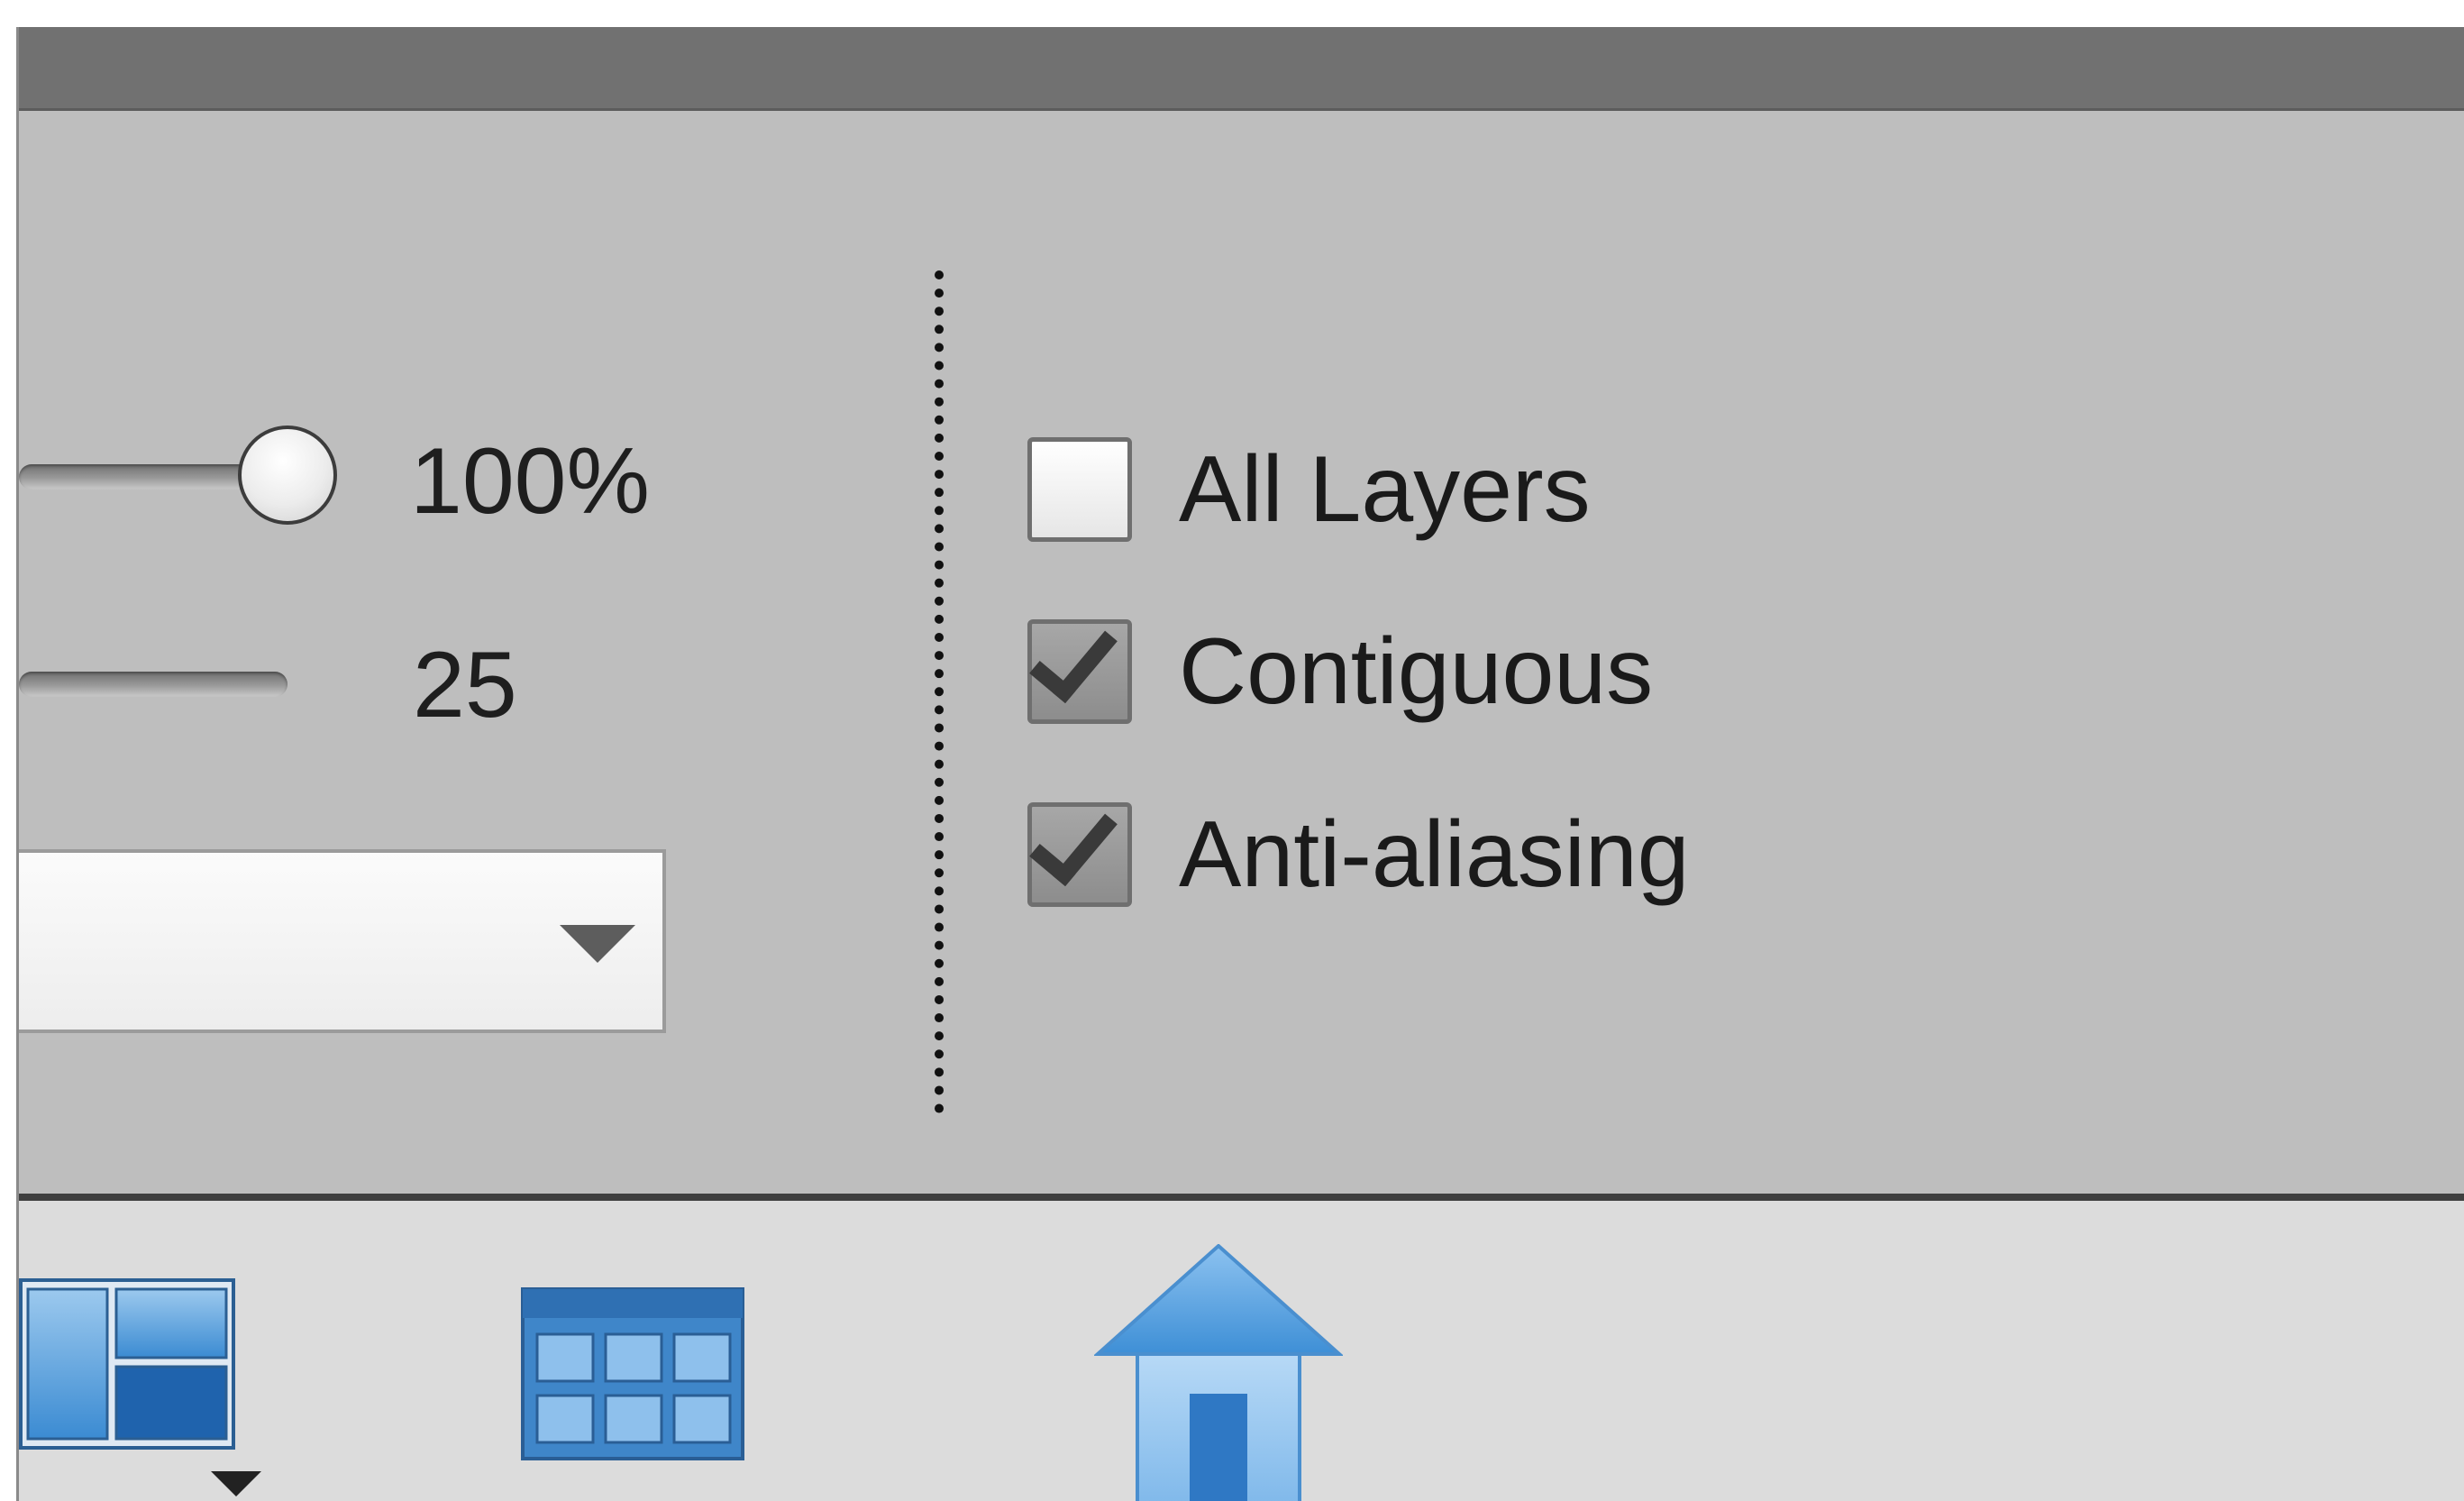  Describe the element at coordinates (236, 1483) in the screenshot. I see `layout-dropdown-arrow-icon` at that location.